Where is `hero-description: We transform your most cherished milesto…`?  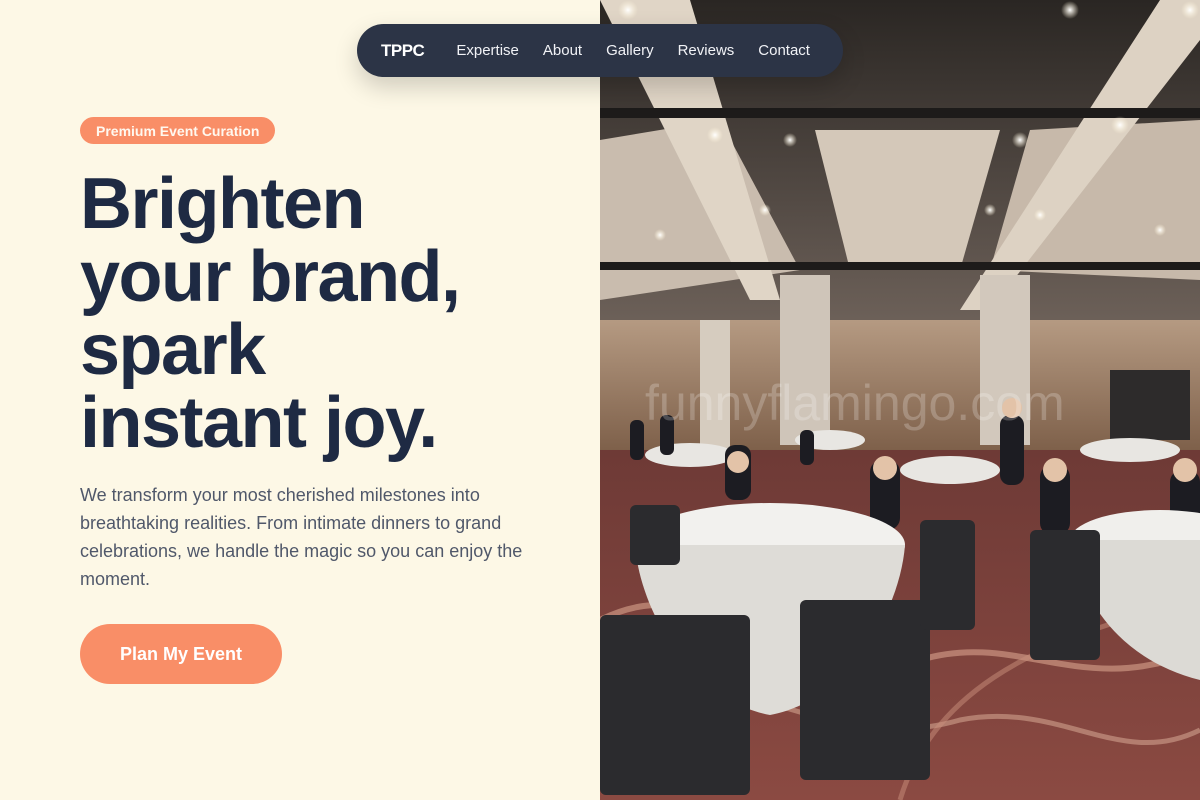 hero-description: We transform your most cherished milesto… is located at coordinates (301, 537).